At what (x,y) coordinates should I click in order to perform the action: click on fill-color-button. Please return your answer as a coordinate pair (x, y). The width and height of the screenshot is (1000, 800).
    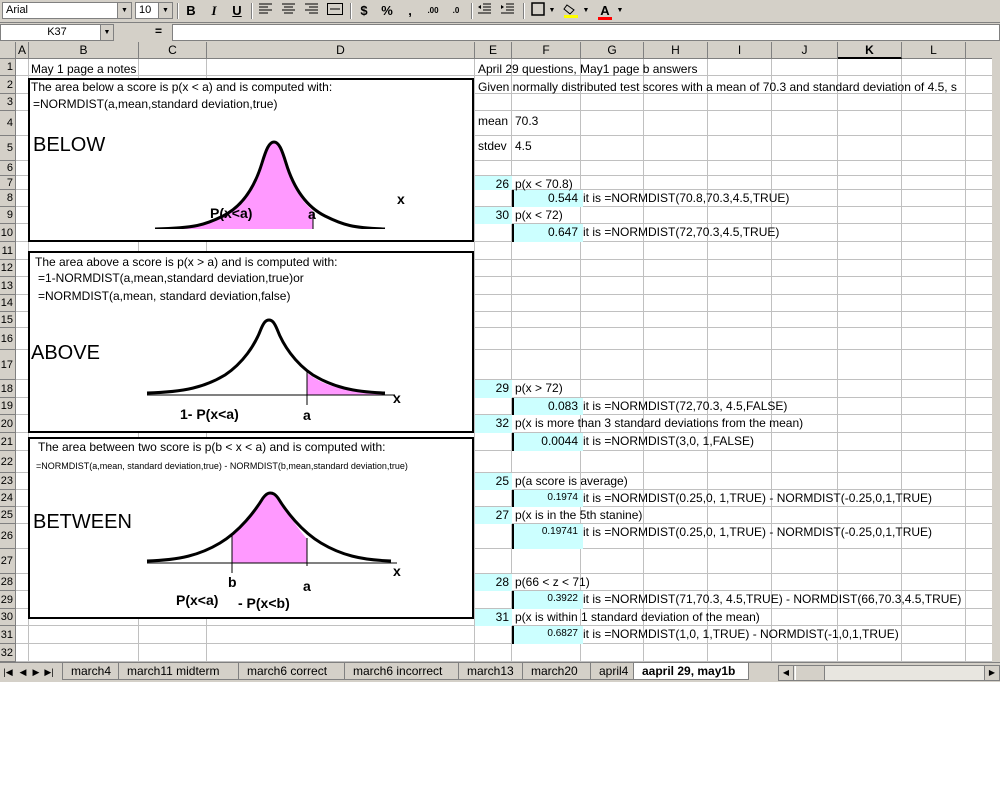
    Looking at the image, I should click on (571, 11).